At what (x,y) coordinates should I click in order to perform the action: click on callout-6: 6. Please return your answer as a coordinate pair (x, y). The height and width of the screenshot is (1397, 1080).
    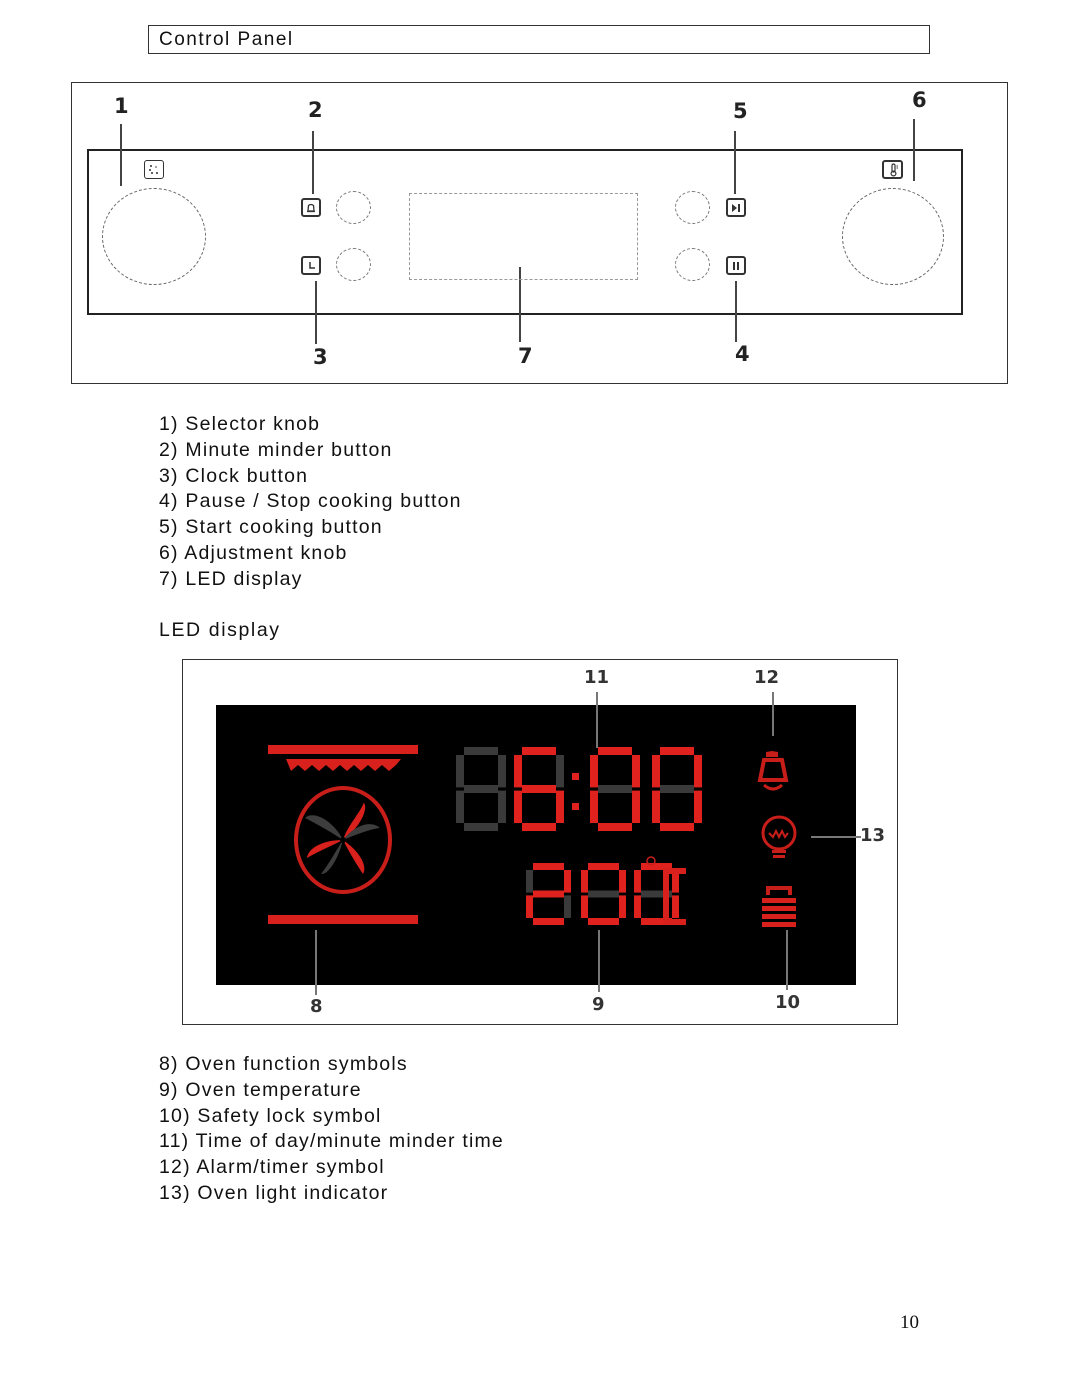
    Looking at the image, I should click on (919, 100).